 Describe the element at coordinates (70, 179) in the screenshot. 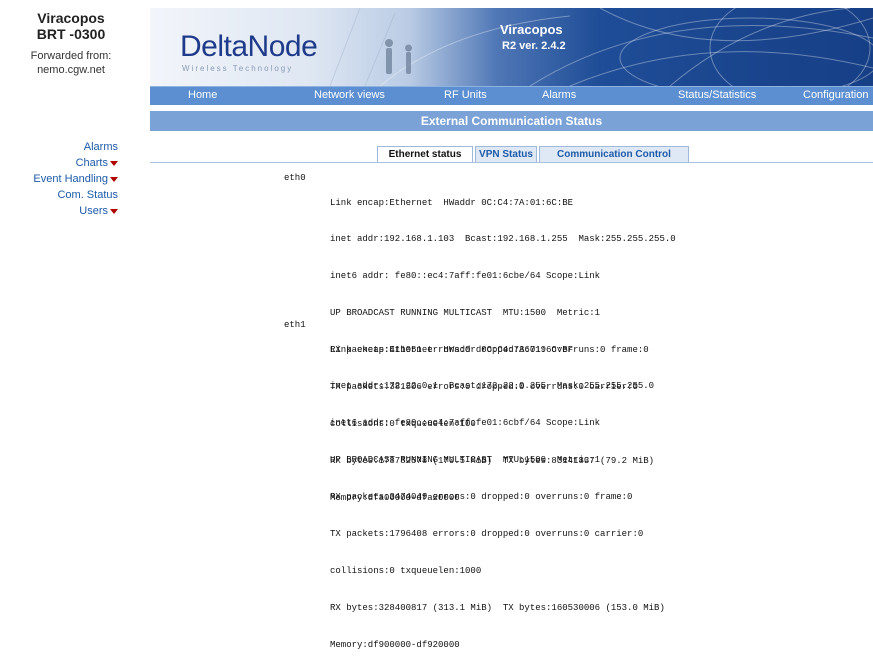

I see `sidebar-item-label: Event Handling` at that location.